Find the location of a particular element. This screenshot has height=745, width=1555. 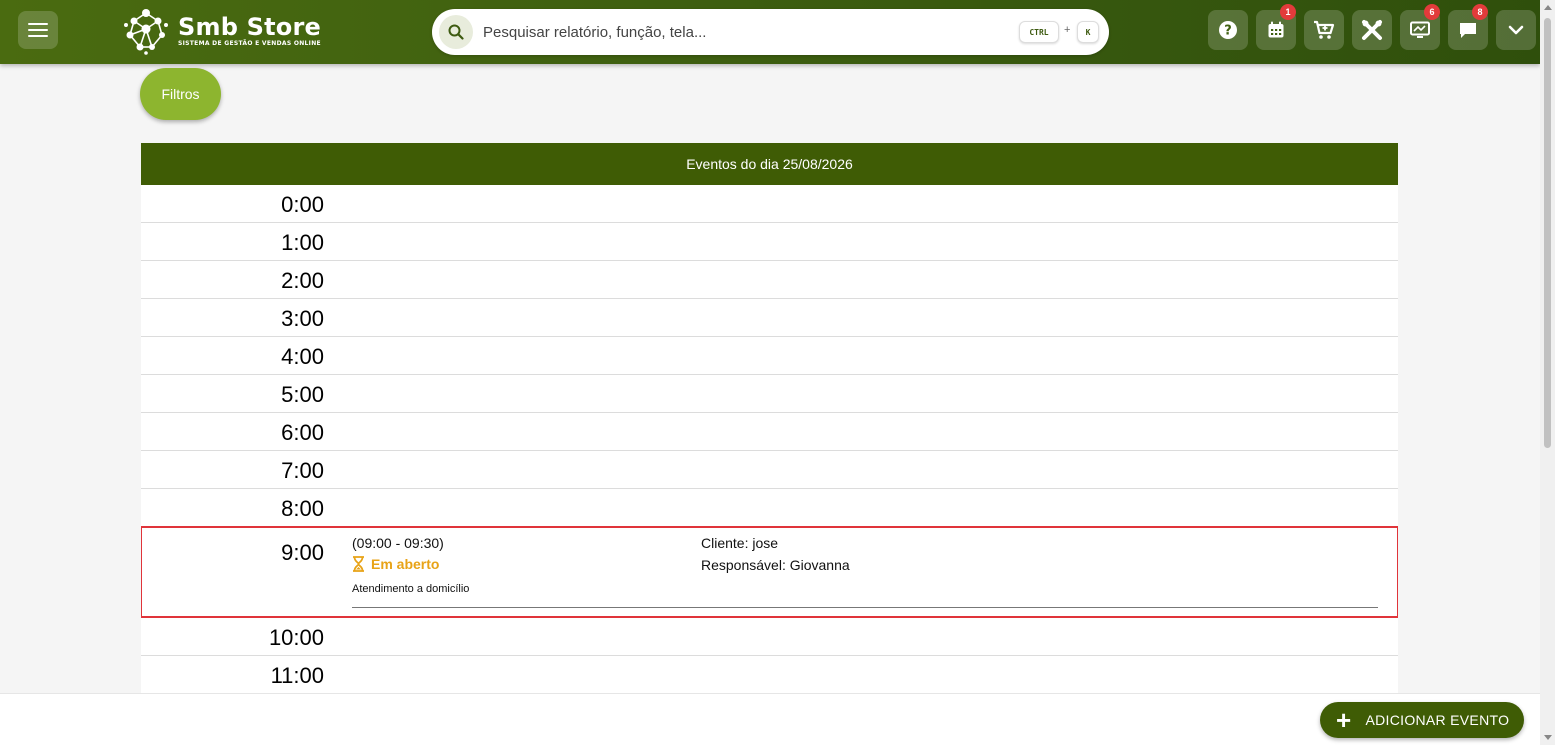

hour-label: 11:00 is located at coordinates (297, 675).